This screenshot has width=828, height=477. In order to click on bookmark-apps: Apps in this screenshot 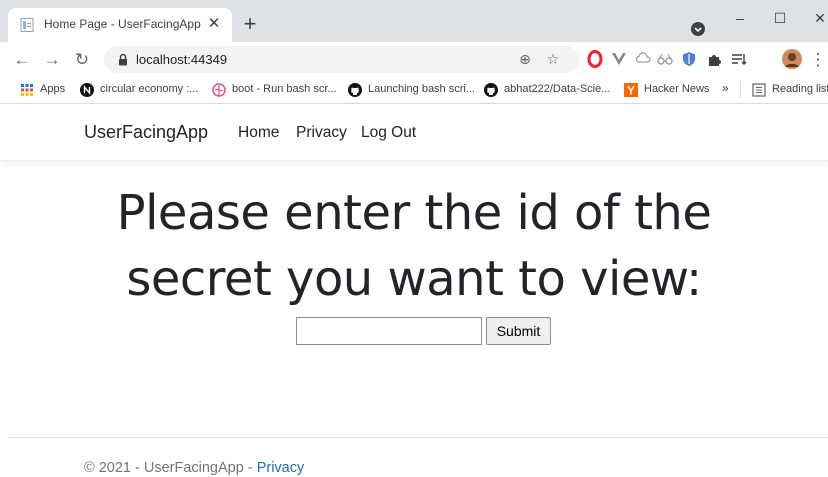, I will do `click(45, 90)`.